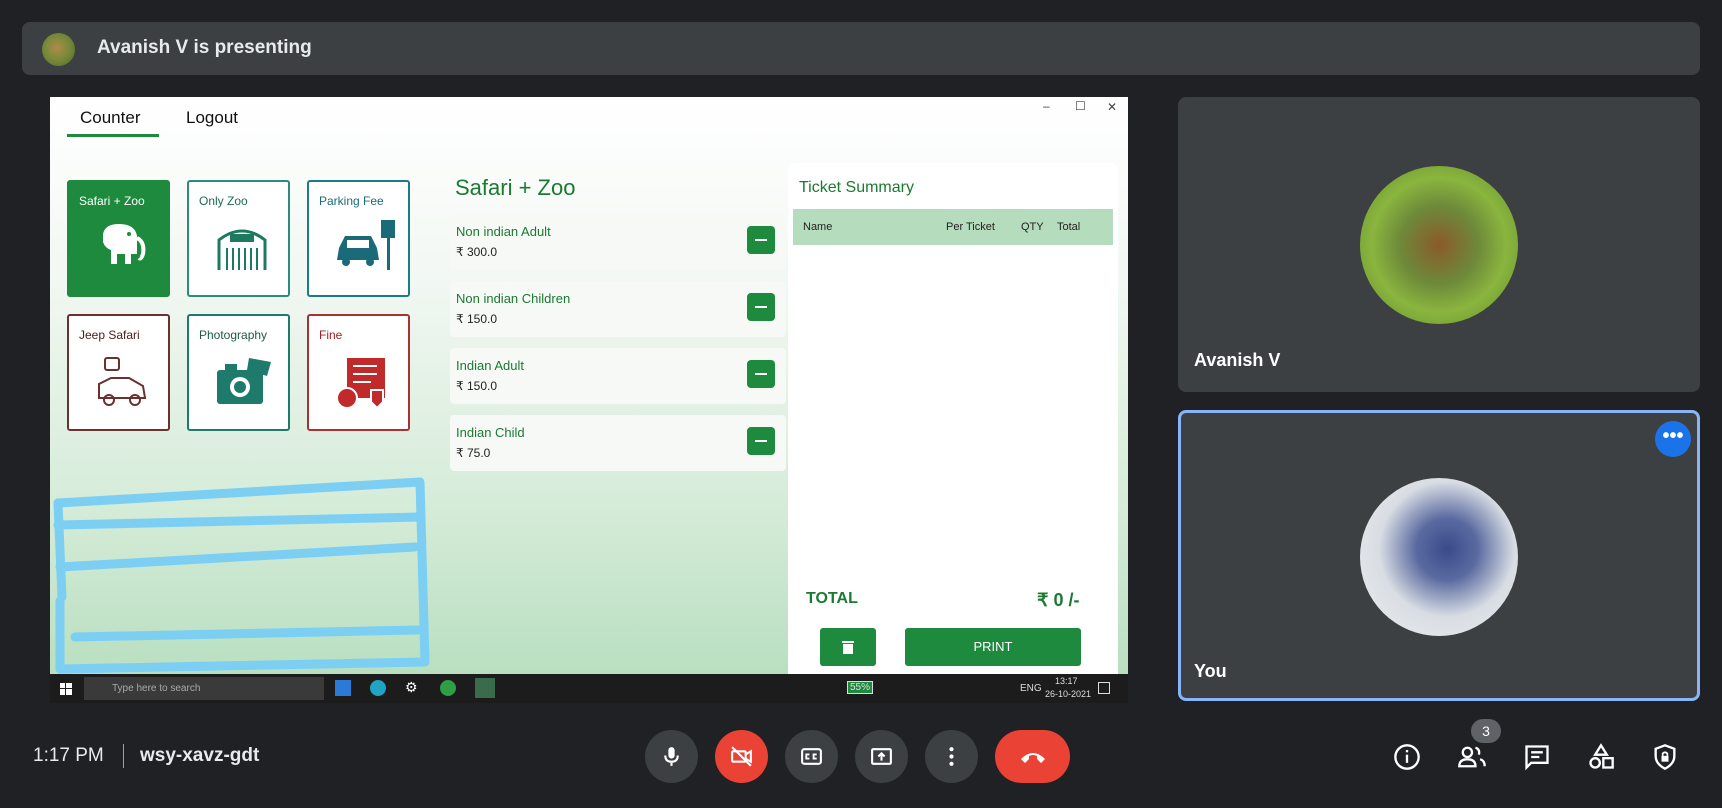  I want to click on ticket-name: Non indian Adult, so click(503, 231).